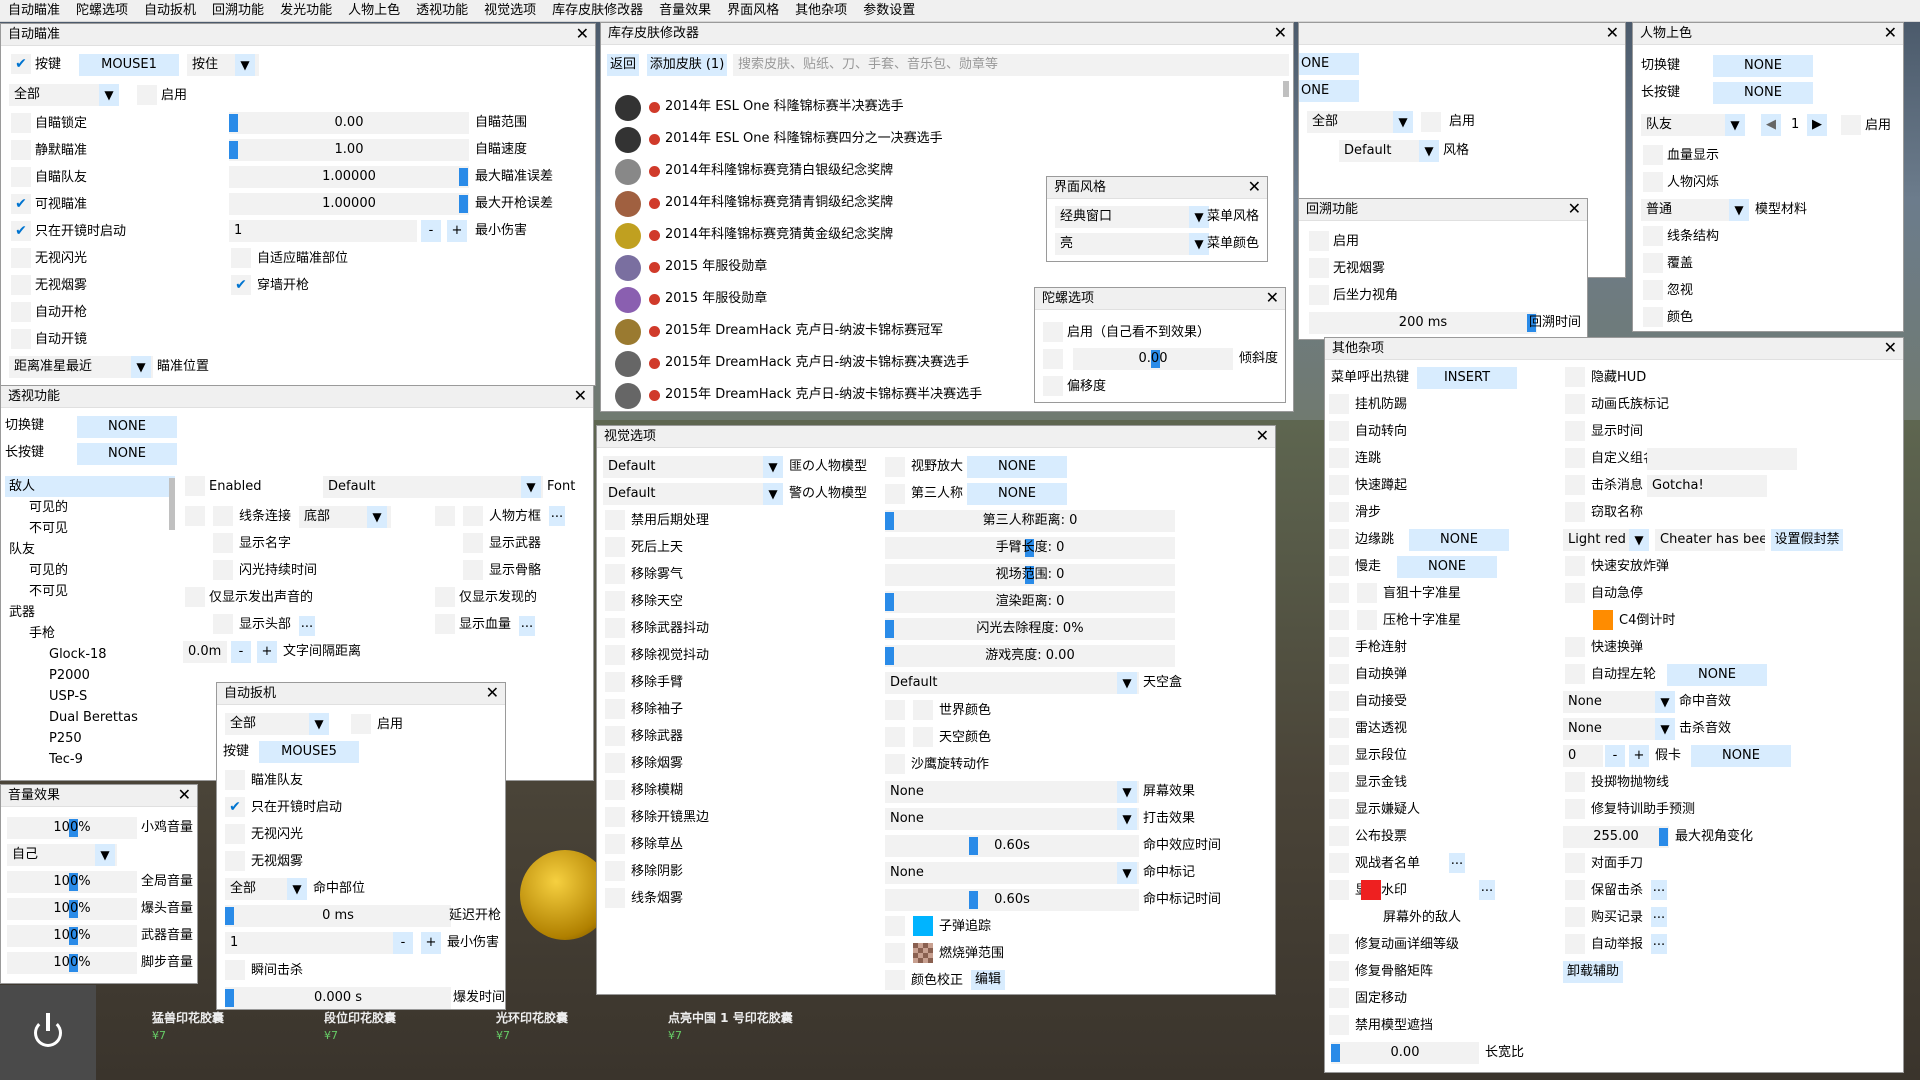 Image resolution: width=1920 pixels, height=1080 pixels. Describe the element at coordinates (473, 543) in the screenshot. I see `weapon-checkbox` at that location.